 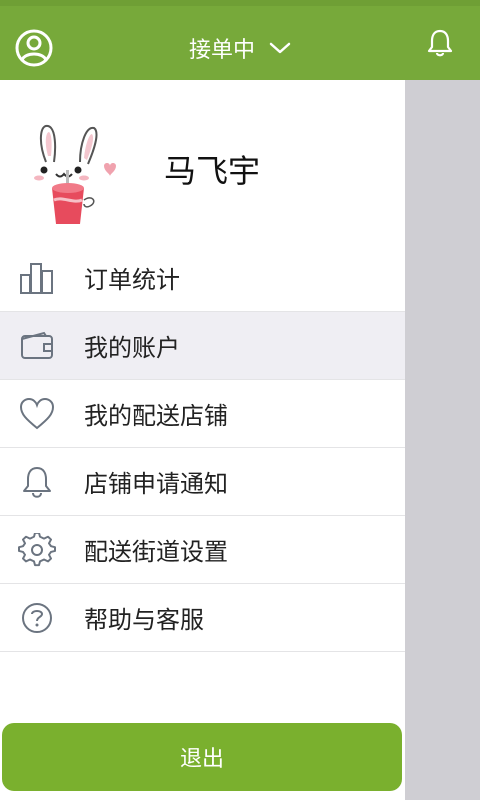 I want to click on menu-item-help: 帮助与客服, so click(x=202, y=618).